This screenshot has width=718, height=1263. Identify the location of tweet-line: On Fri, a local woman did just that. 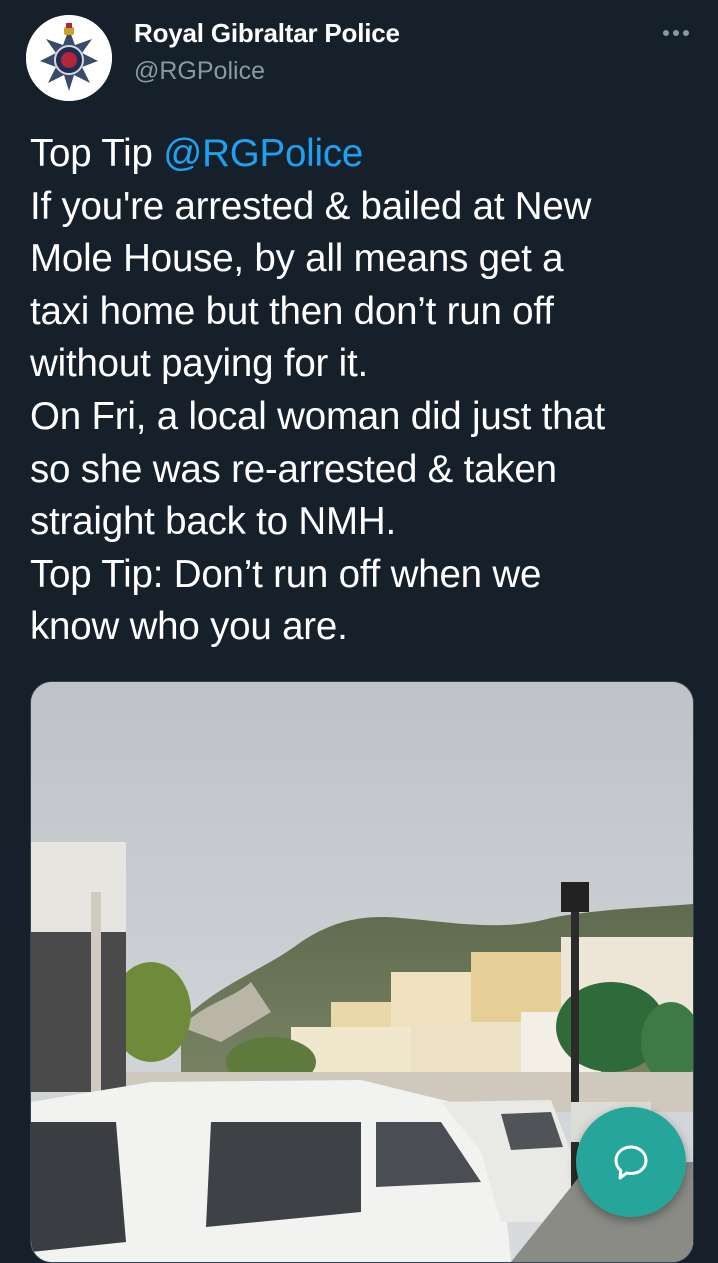
(318, 416).